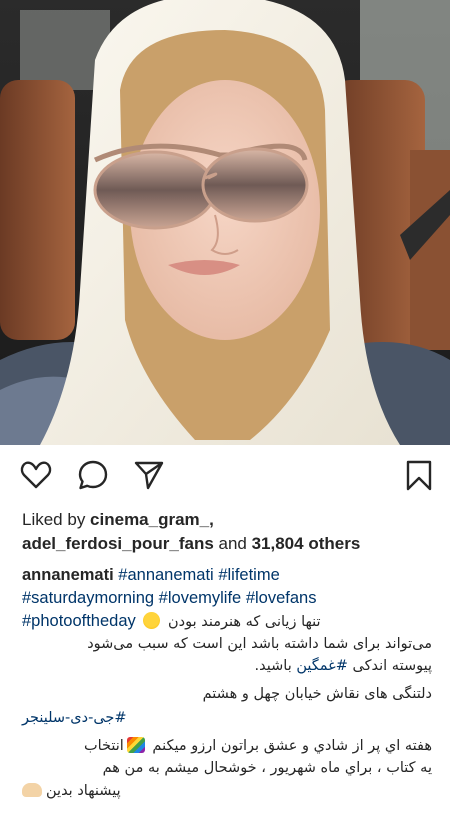  What do you see at coordinates (227, 666) in the screenshot?
I see `caption-text-fa-line3: پیوسته اندکی #غمگین باشید.` at bounding box center [227, 666].